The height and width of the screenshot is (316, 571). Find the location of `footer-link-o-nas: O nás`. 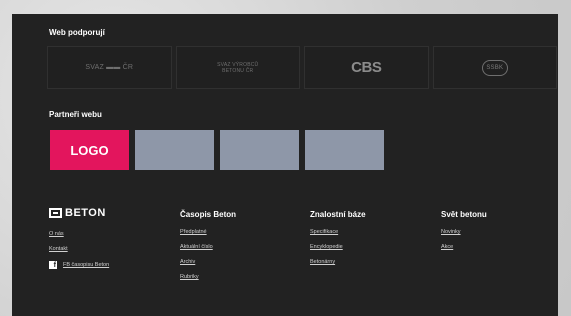

footer-link-o-nas: O nás is located at coordinates (79, 234).